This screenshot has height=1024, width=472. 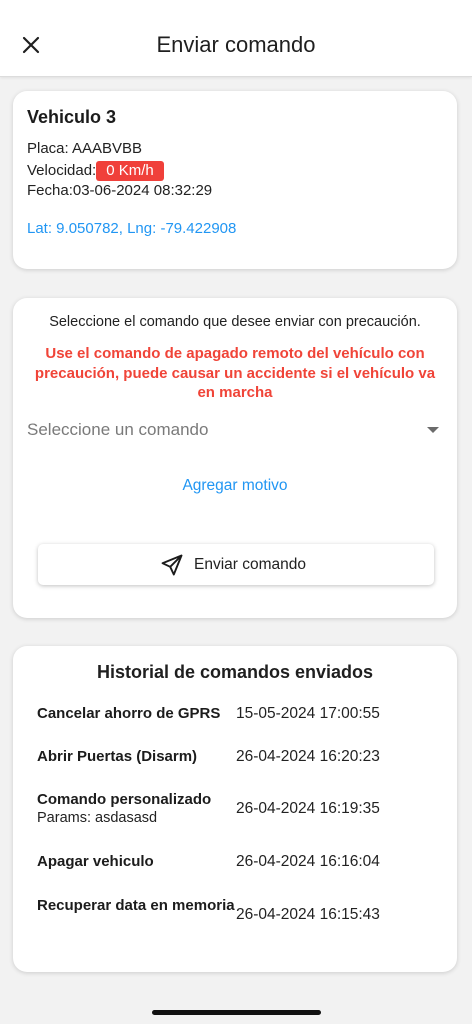 I want to click on vehicle-name: Vehiculo 3, so click(x=72, y=117).